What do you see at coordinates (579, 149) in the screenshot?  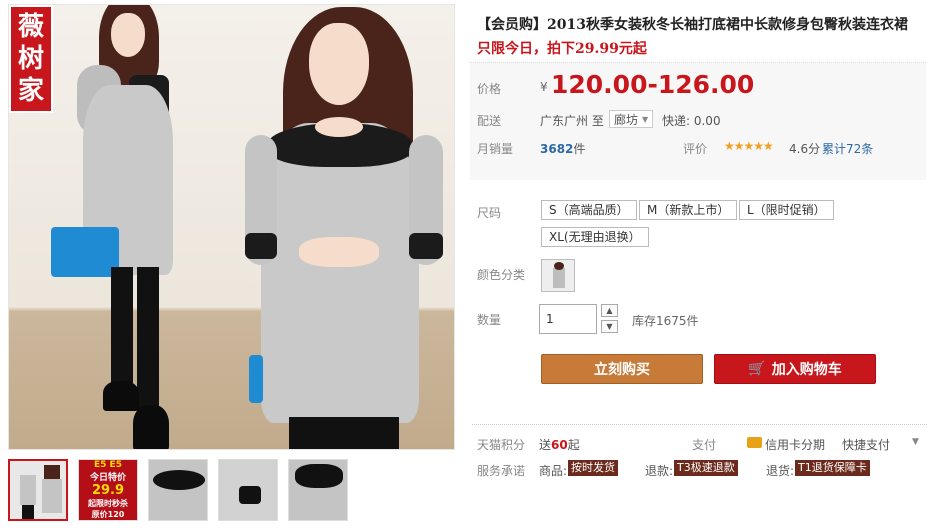 I see `sales-count-unit: 件` at bounding box center [579, 149].